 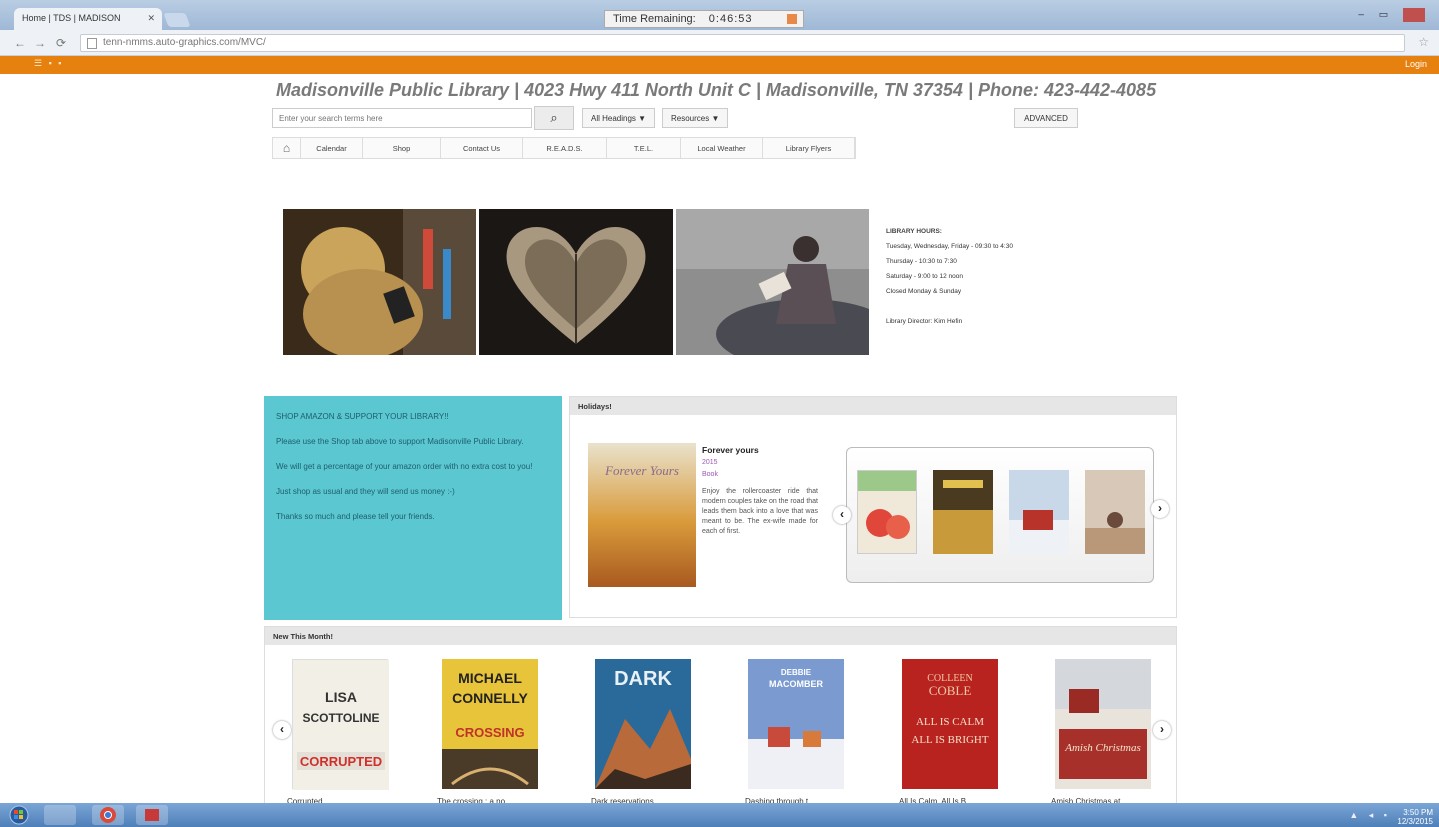 What do you see at coordinates (402, 118) in the screenshot?
I see `catalog-search-input` at bounding box center [402, 118].